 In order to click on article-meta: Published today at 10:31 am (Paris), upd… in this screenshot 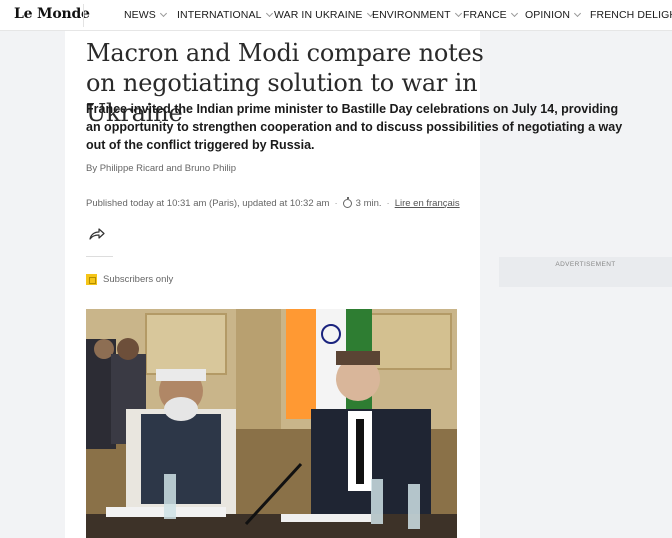, I will do `click(273, 203)`.